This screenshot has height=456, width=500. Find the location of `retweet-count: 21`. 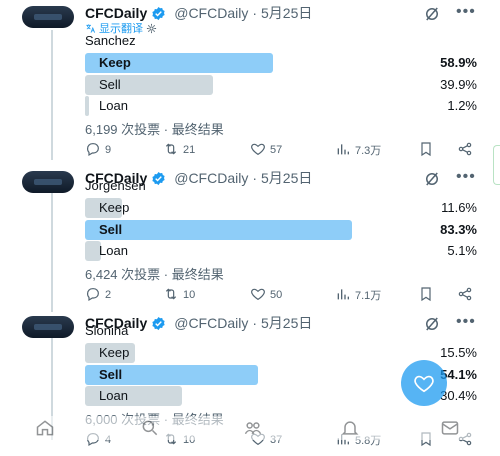

retweet-count: 21 is located at coordinates (189, 150).